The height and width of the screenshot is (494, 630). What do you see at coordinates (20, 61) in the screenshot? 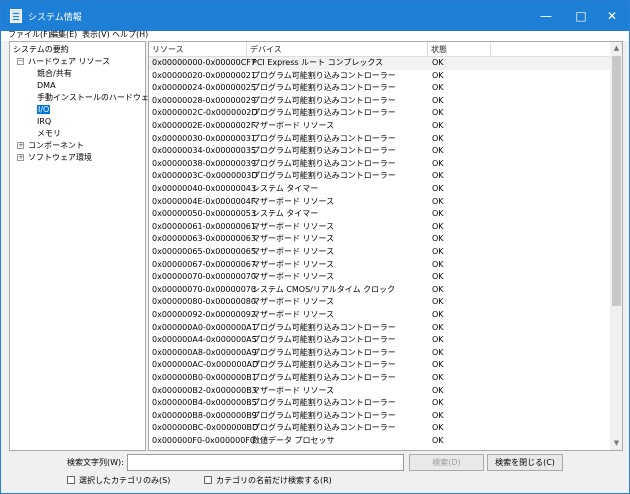
I see `minus-box-icon: −` at bounding box center [20, 61].